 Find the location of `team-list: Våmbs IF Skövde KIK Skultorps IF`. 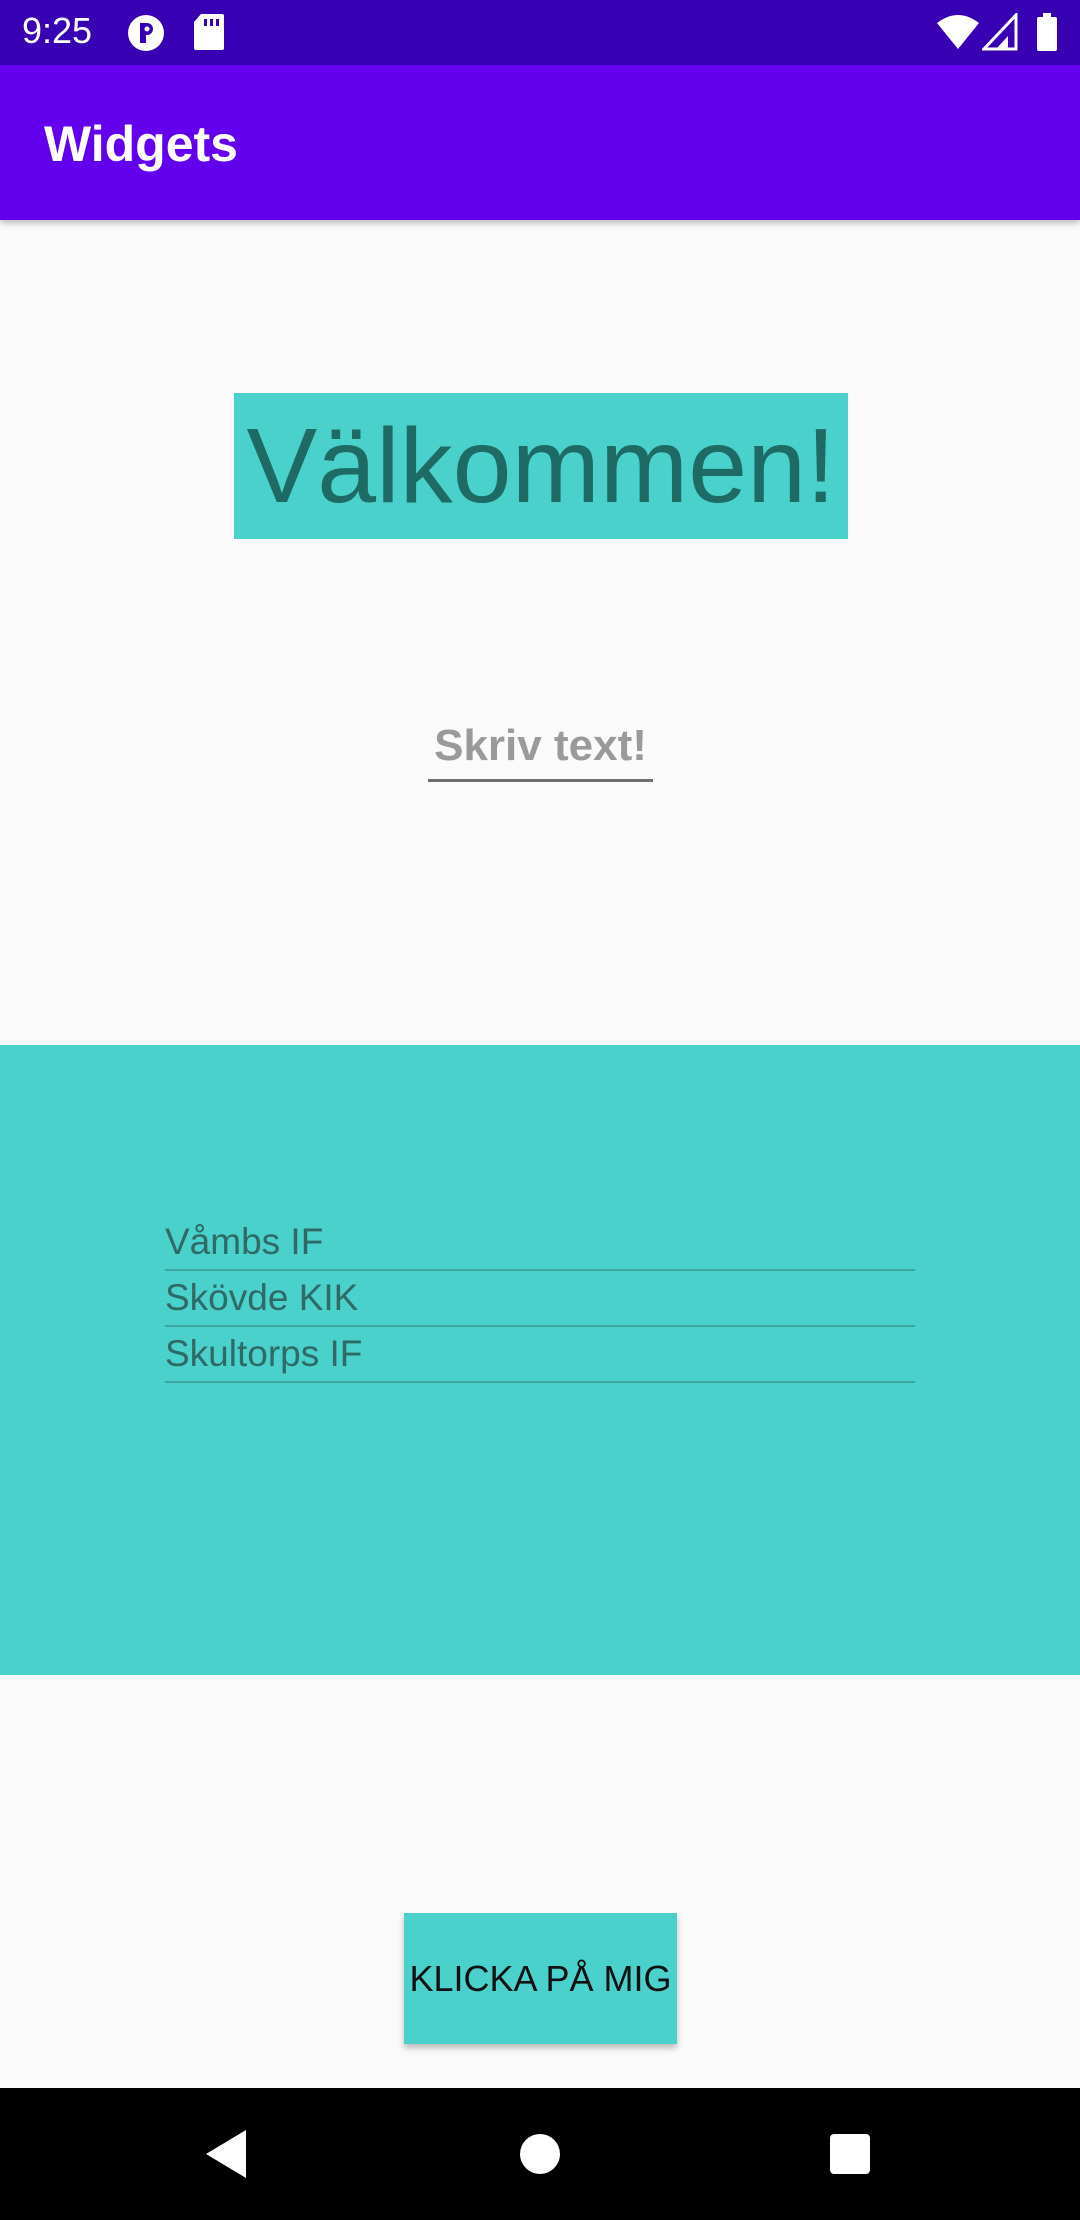

team-list: Våmbs IF Skövde KIK Skultorps IF is located at coordinates (540, 1299).